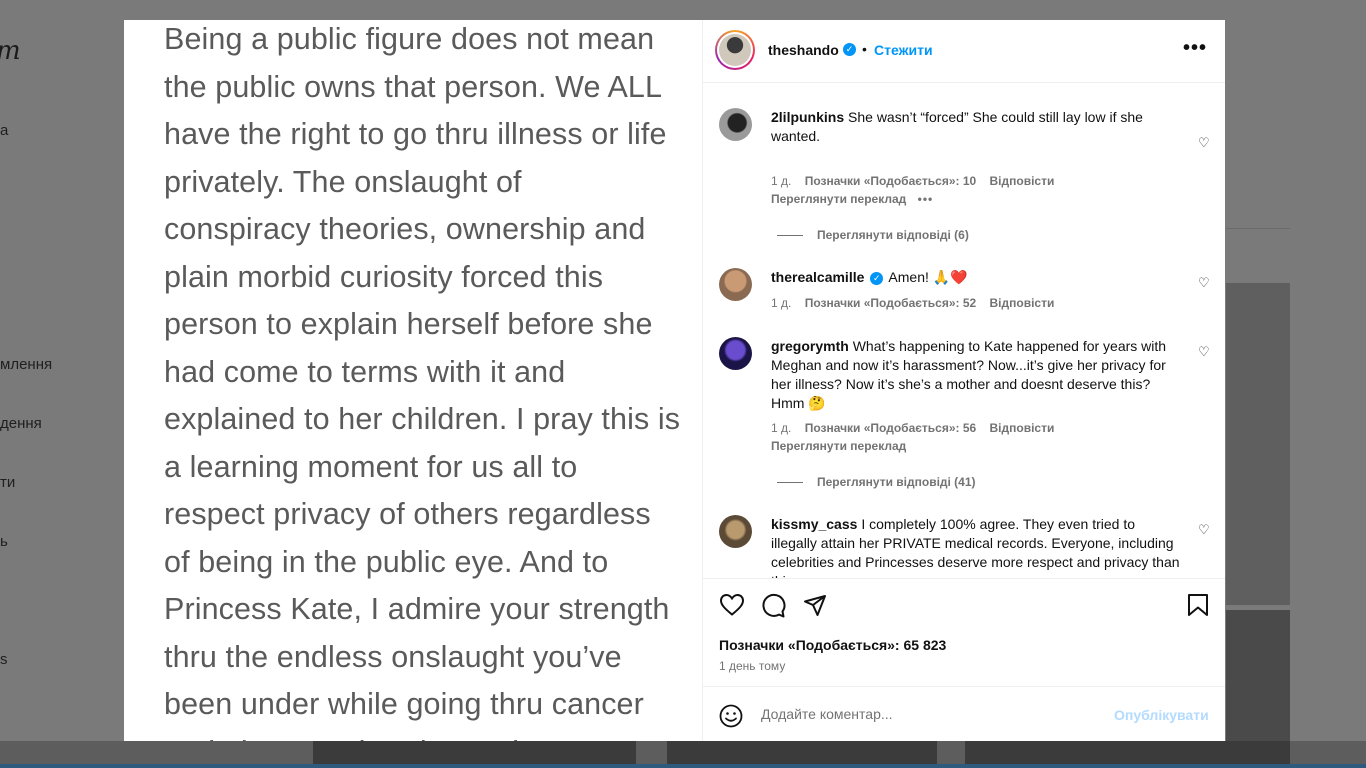 The image size is (1366, 768). I want to click on comment-icon, so click(773, 606).